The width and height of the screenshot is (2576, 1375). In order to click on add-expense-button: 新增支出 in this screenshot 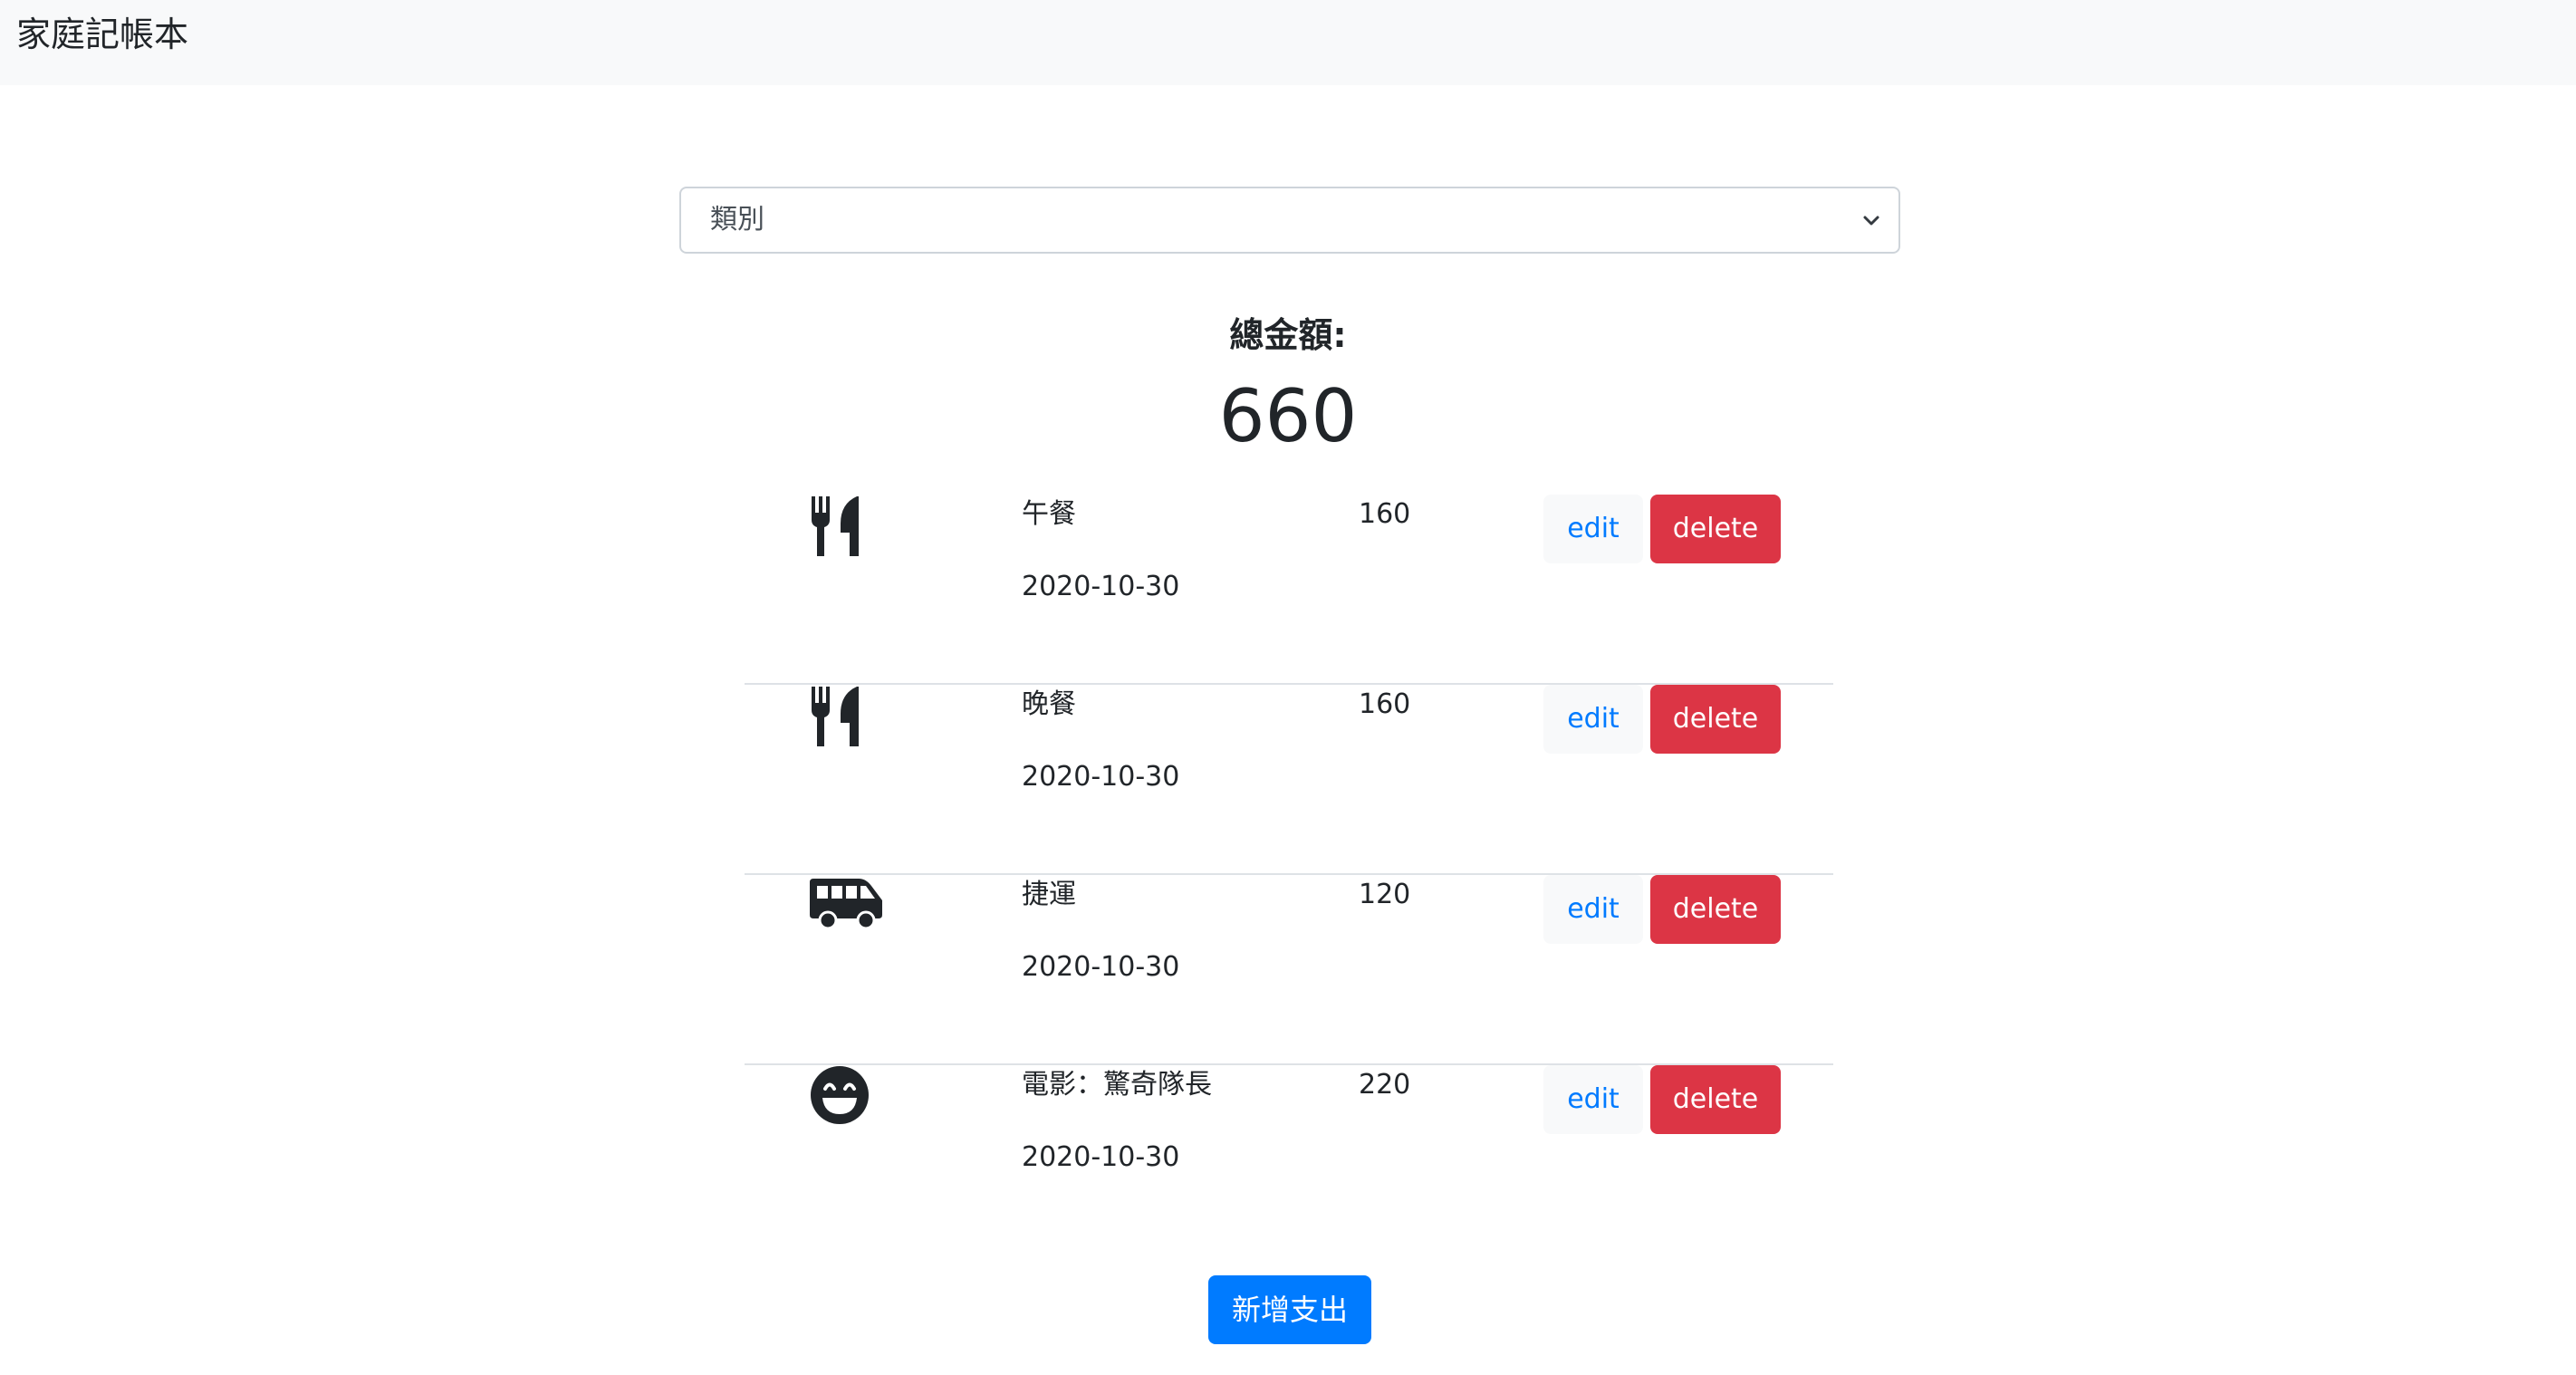, I will do `click(1289, 1310)`.